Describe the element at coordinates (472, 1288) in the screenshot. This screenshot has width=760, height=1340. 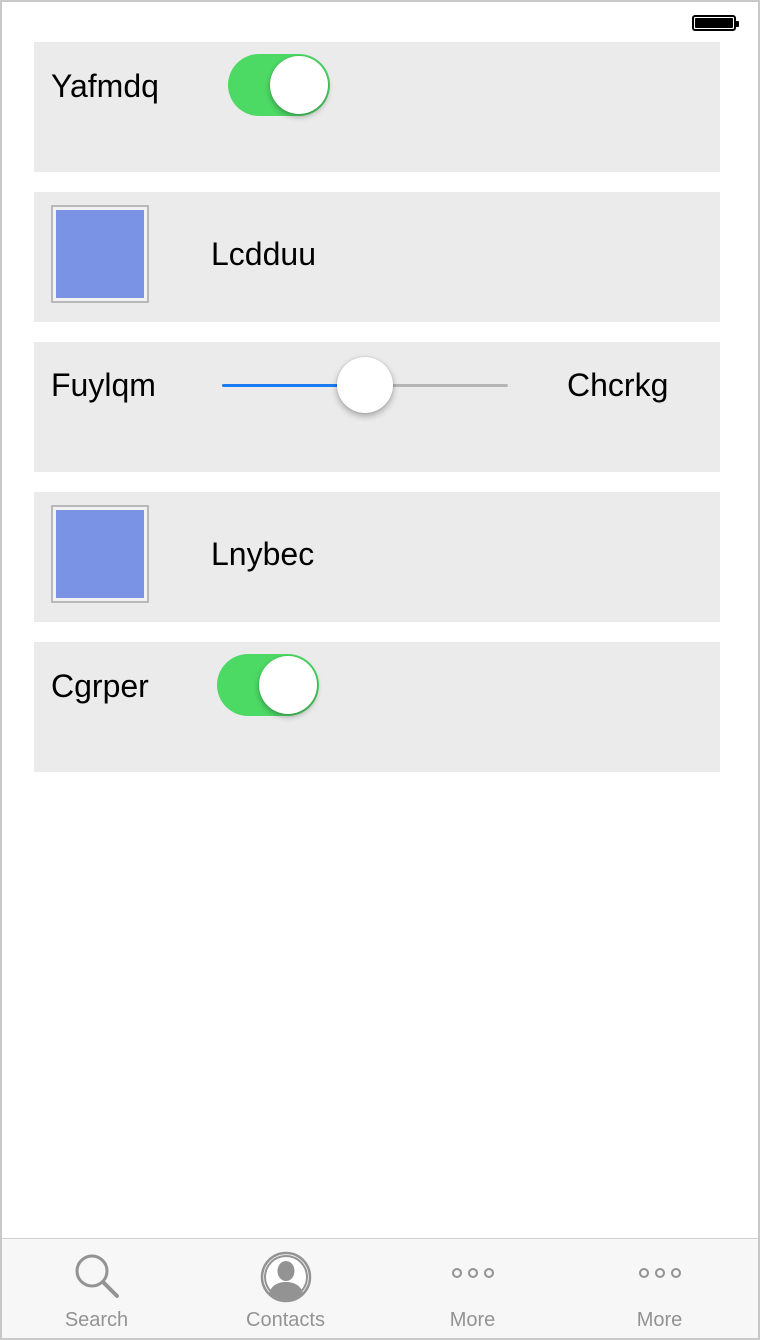
I see `tab-more: More` at that location.